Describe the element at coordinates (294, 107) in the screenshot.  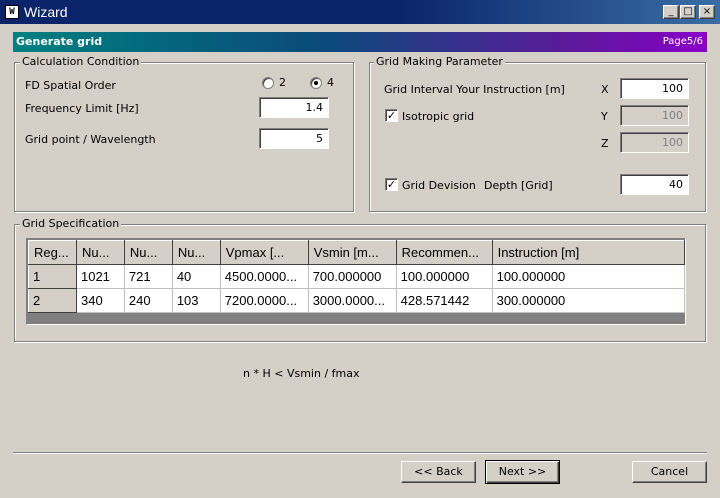
I see `frequency-limit-input: 1.4` at that location.